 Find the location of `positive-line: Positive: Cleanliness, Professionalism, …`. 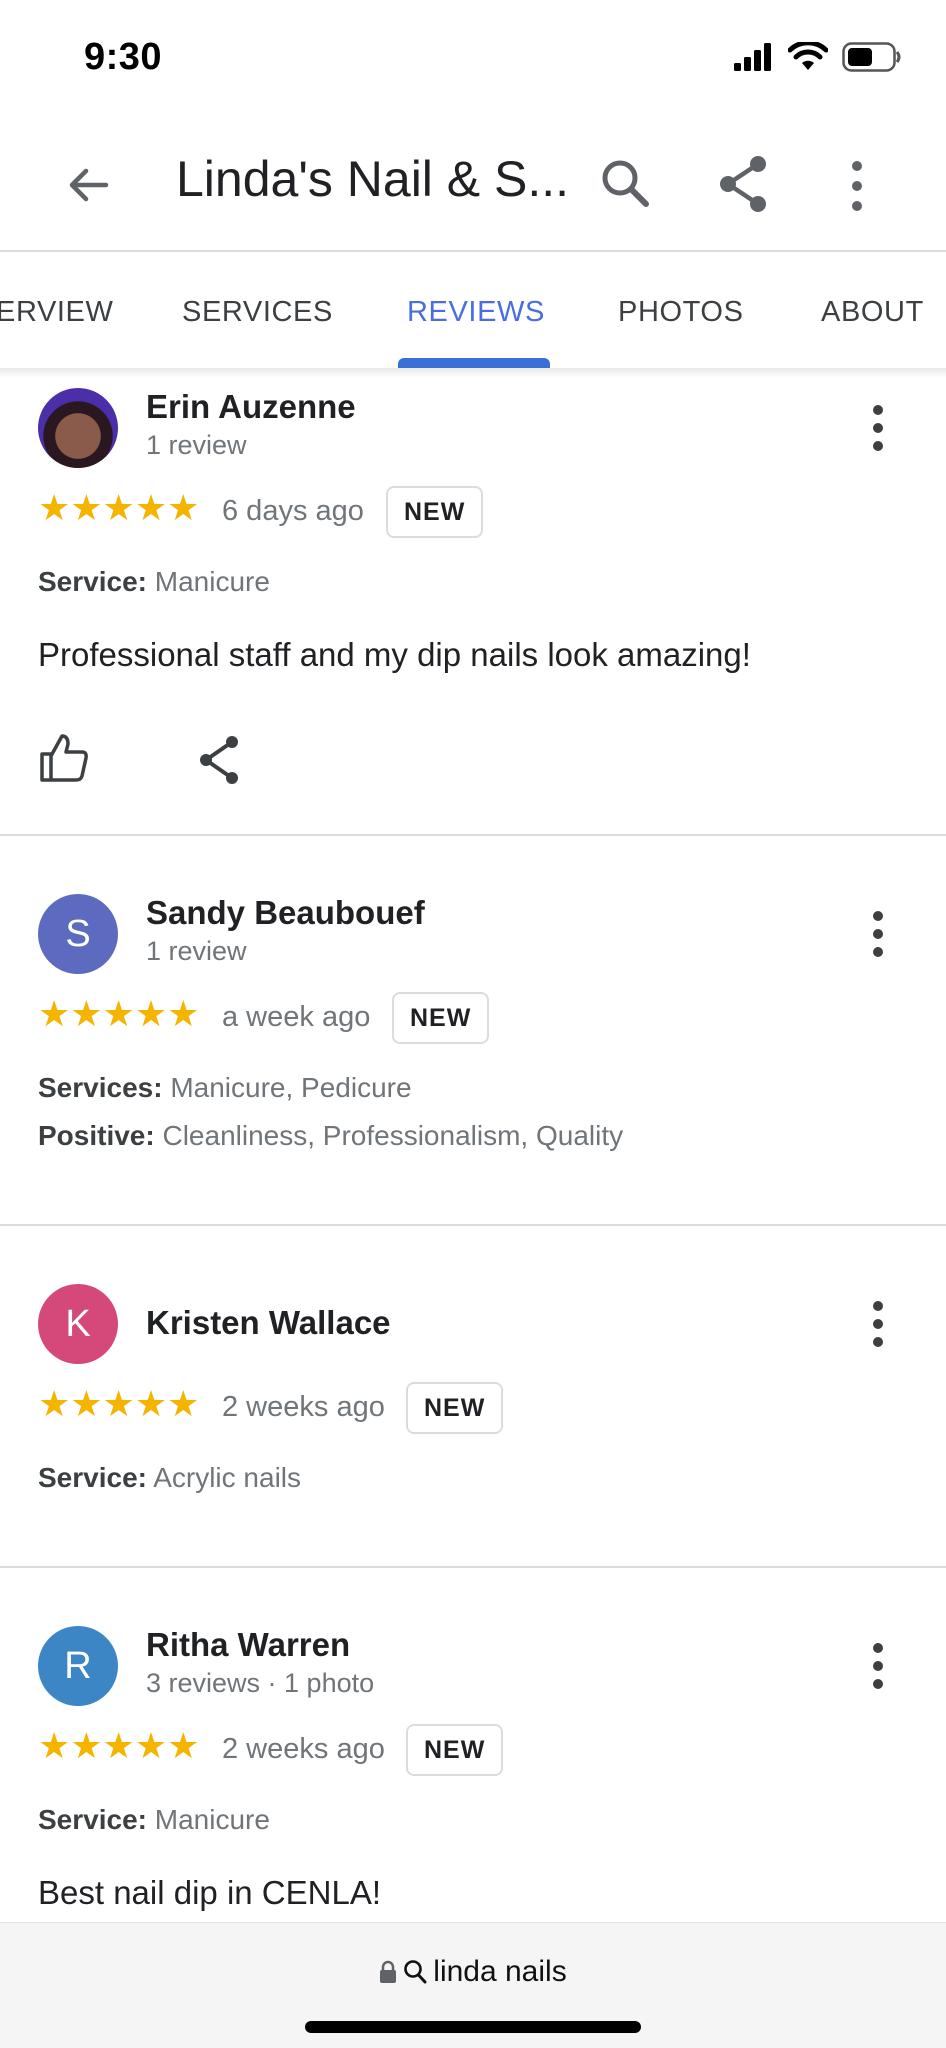

positive-line: Positive: Cleanliness, Professionalism, … is located at coordinates (330, 1136).